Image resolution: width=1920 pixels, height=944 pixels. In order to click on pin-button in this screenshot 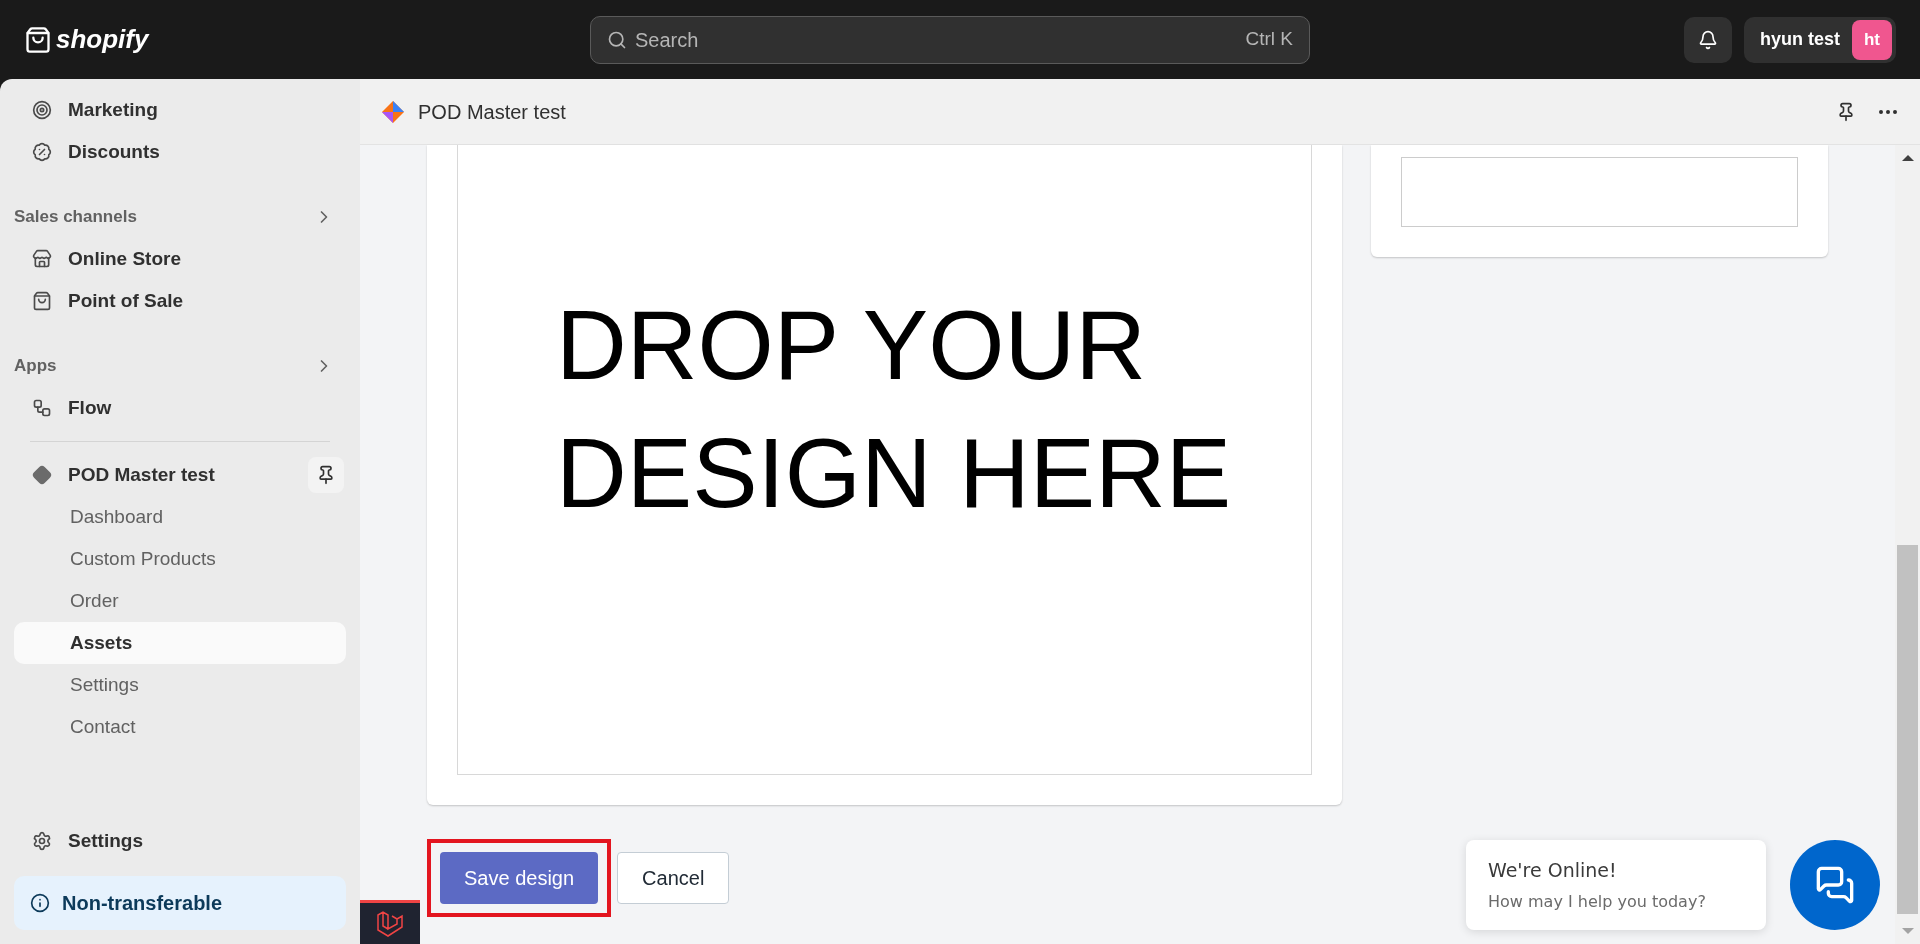, I will do `click(326, 475)`.